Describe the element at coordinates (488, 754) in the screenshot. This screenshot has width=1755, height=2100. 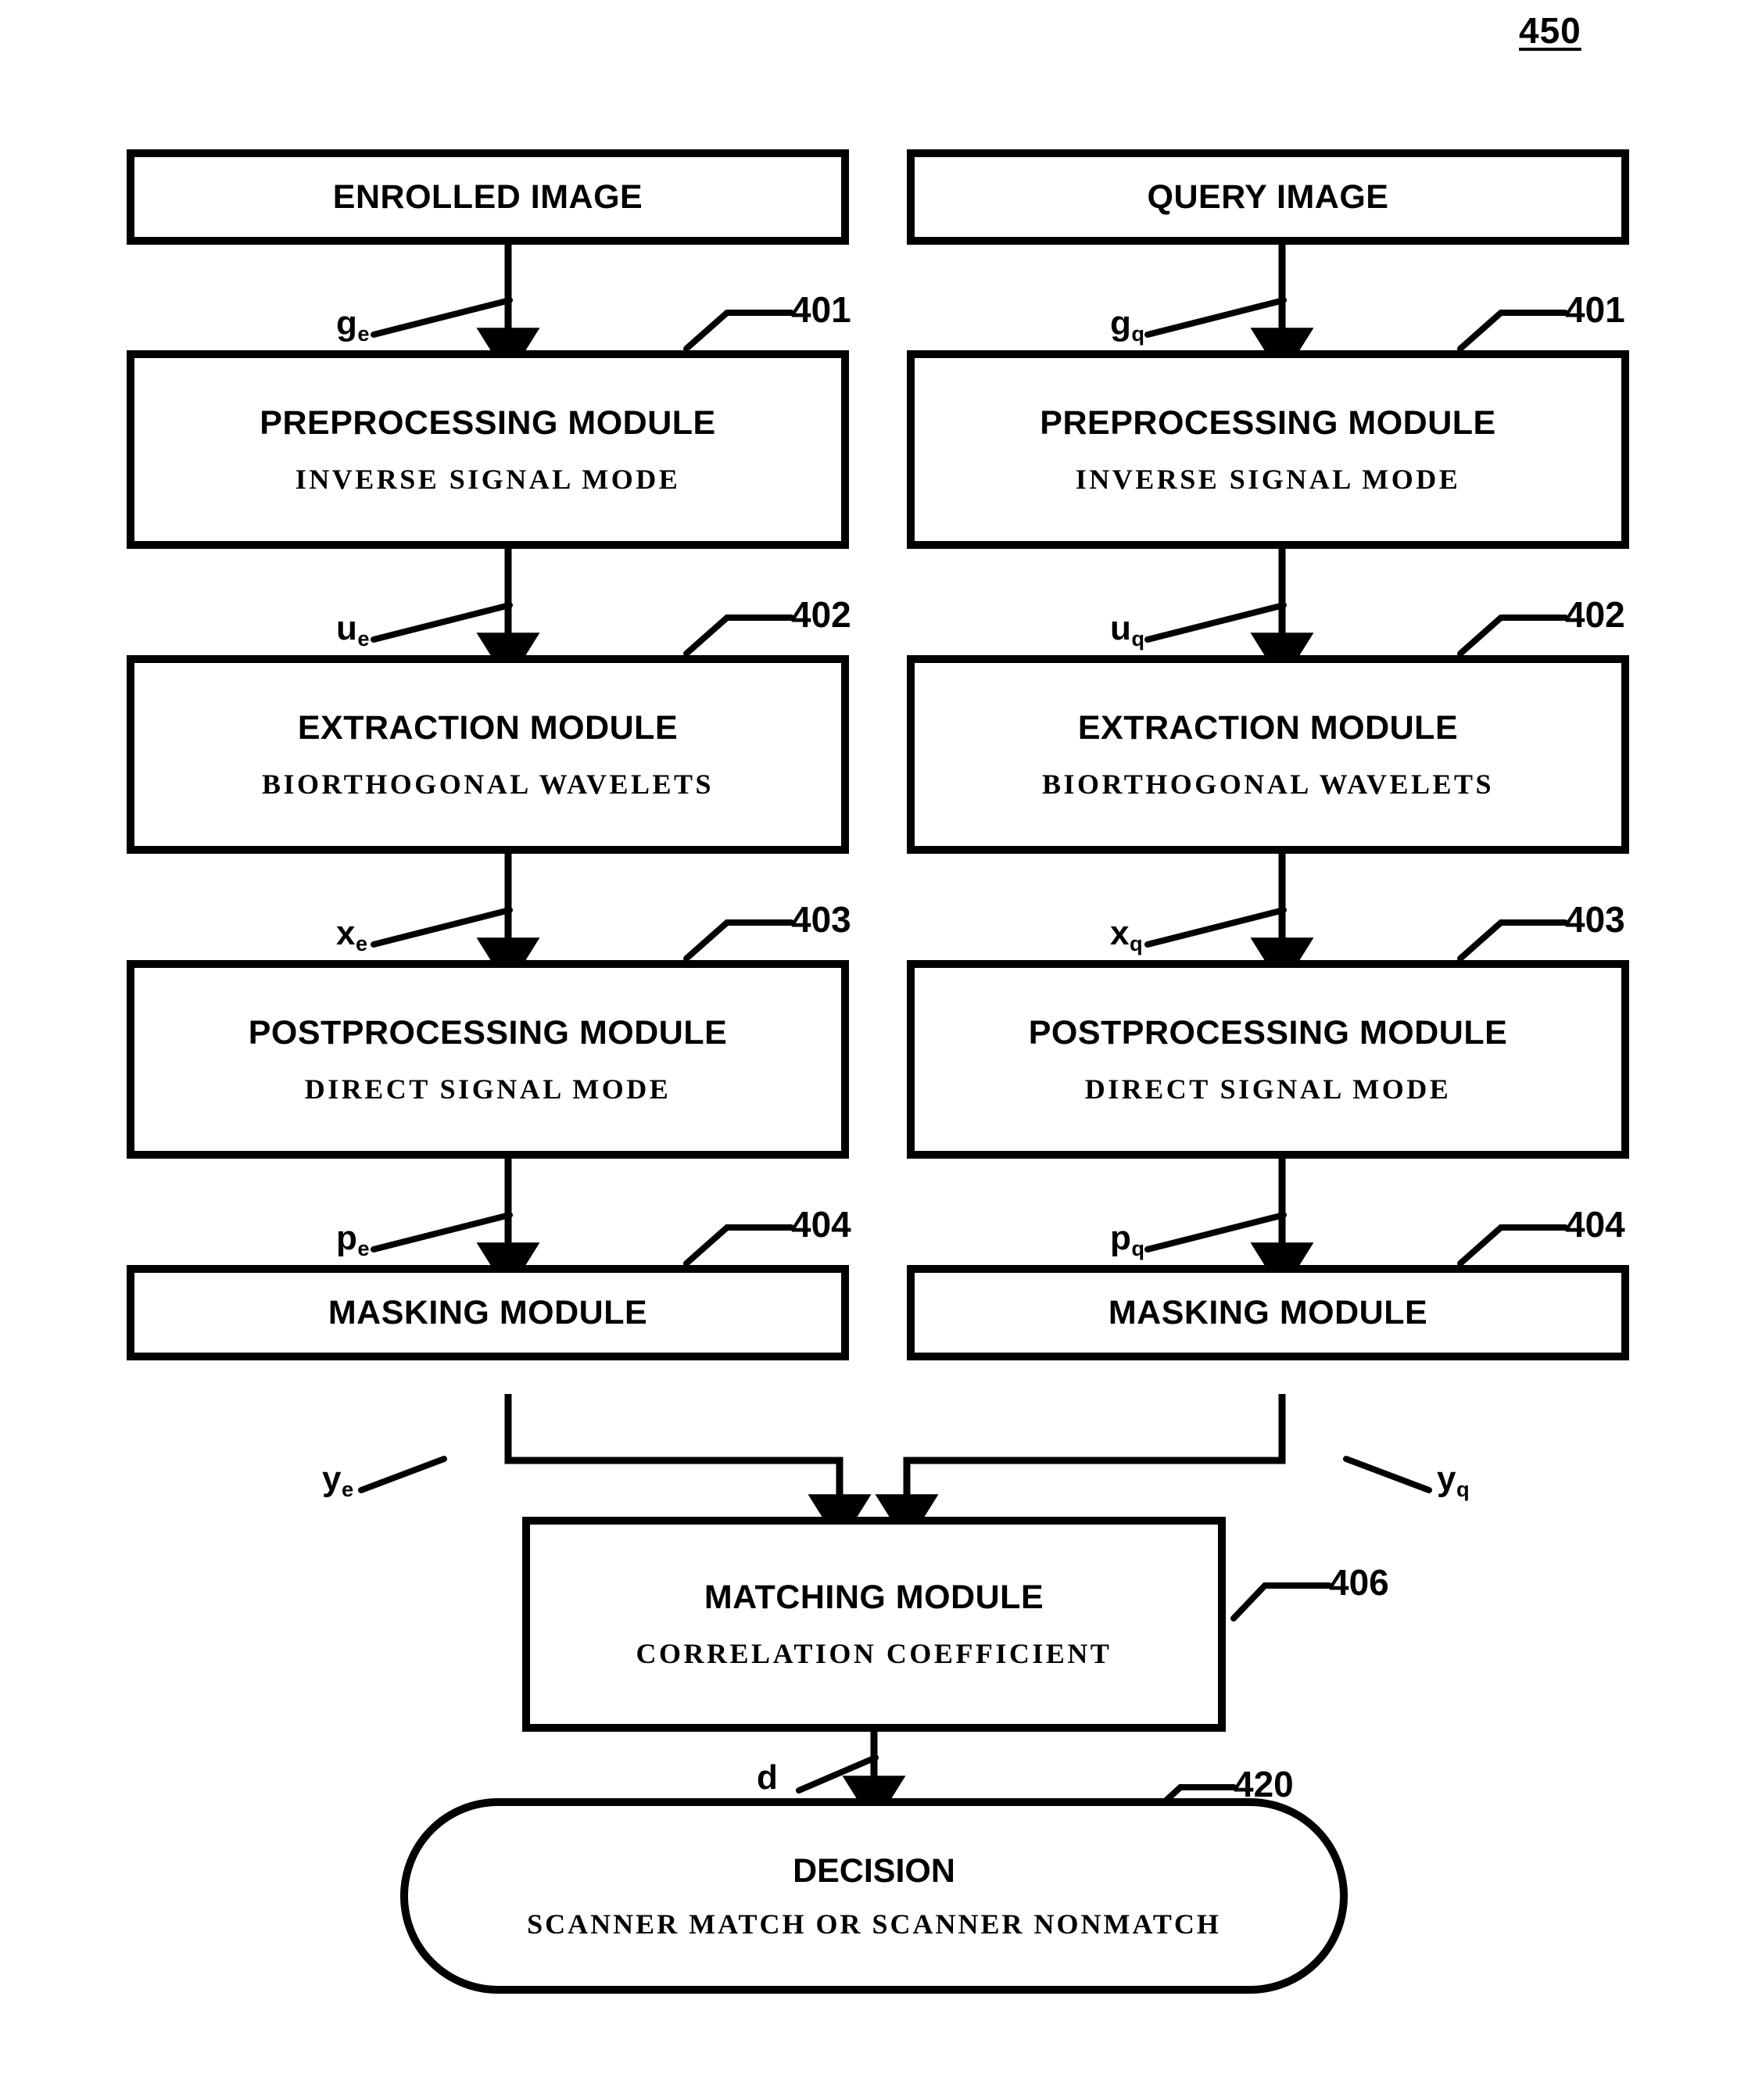
I see `node-extraction-left: EXTRACTION MODULE BIORTHOGONAL WAVELETS` at that location.